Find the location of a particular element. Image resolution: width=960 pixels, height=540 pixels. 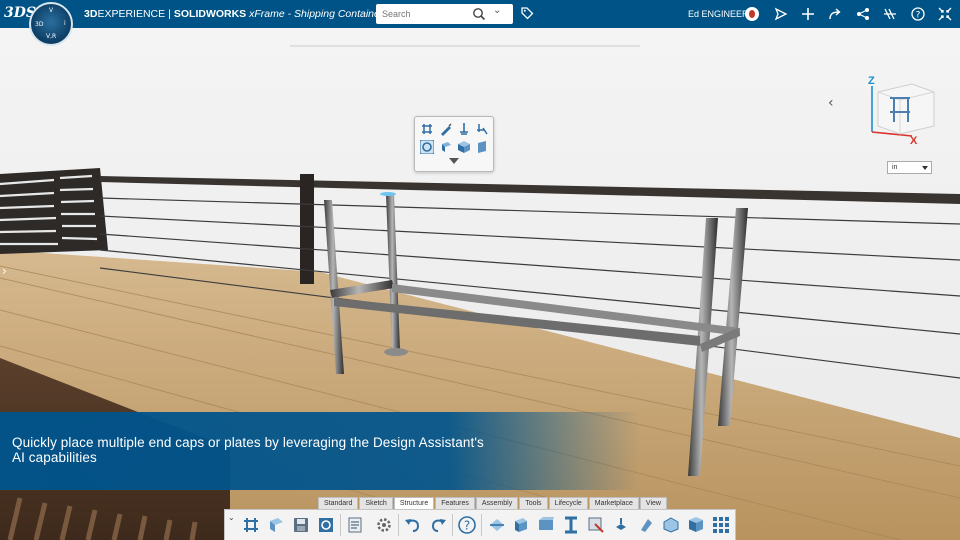

view-cube: Z X is located at coordinates (902, 108).